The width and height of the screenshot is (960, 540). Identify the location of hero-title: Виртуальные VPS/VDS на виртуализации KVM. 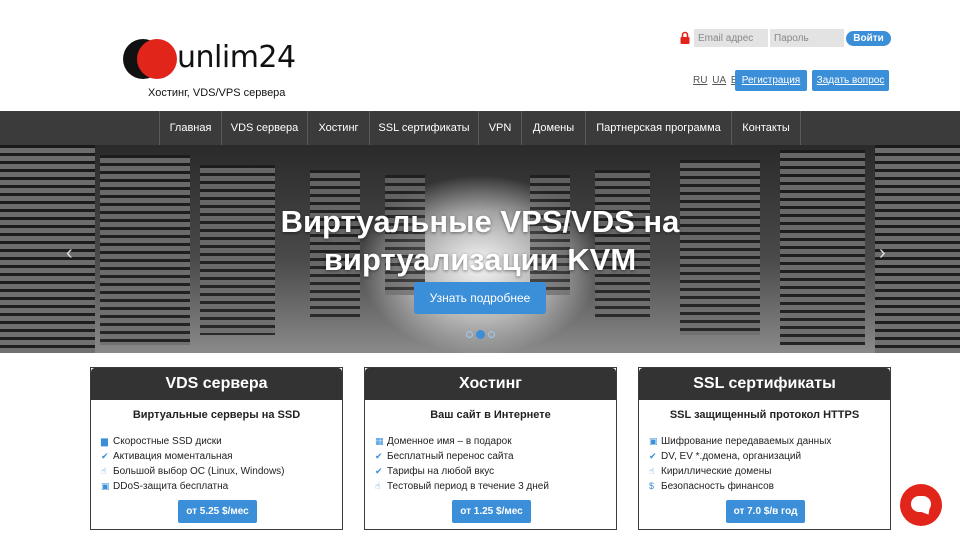
(480, 241).